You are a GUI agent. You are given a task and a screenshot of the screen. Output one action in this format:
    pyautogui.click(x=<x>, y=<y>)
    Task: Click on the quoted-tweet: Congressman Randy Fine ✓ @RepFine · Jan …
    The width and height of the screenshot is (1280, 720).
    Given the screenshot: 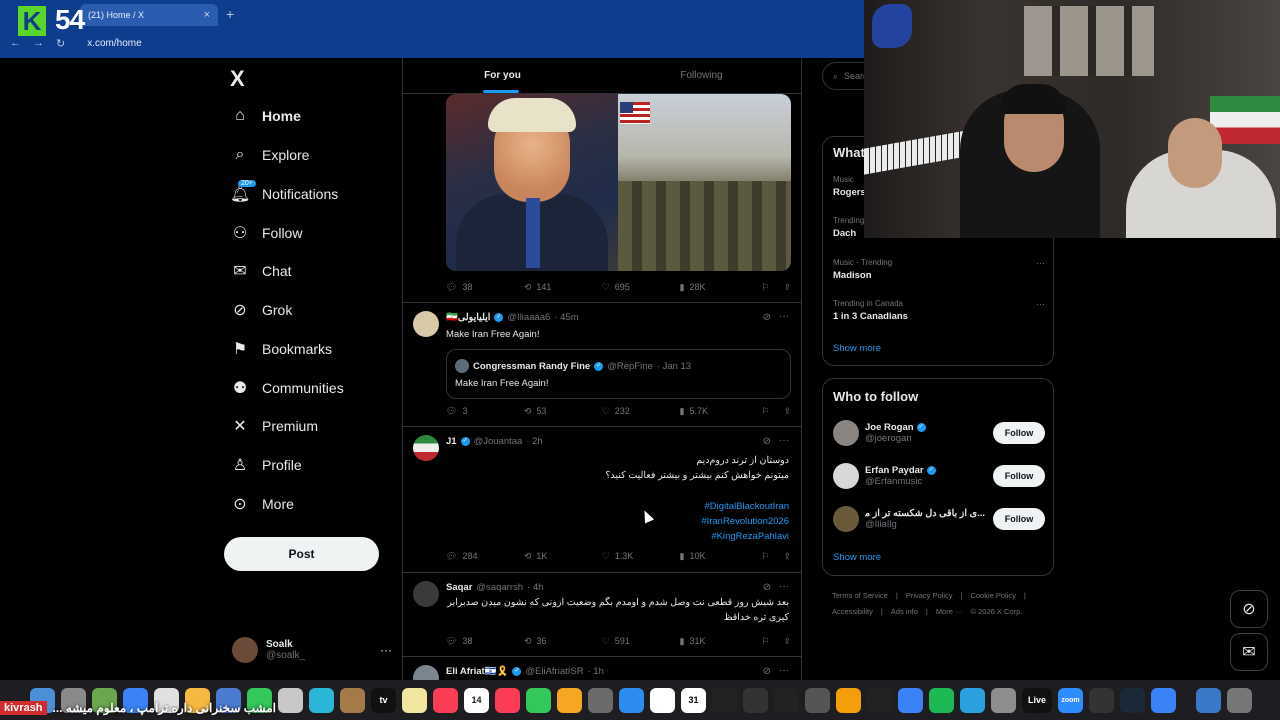 What is the action you would take?
    pyautogui.click(x=618, y=374)
    